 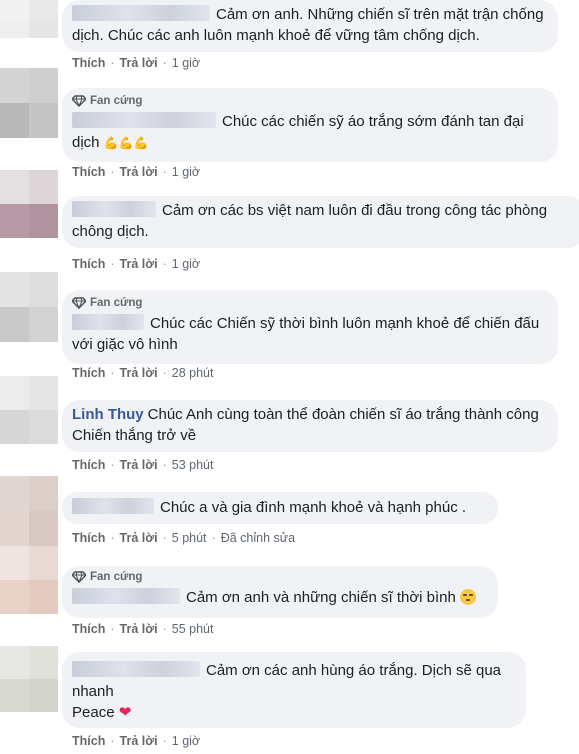 I want to click on comment-actions: Thích · Trả lời · 55 phút, so click(x=142, y=629).